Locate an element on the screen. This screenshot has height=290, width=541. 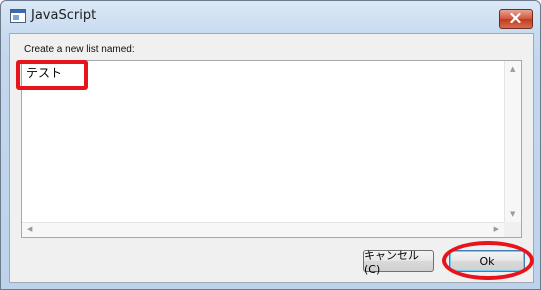
window-icon is located at coordinates (18, 16).